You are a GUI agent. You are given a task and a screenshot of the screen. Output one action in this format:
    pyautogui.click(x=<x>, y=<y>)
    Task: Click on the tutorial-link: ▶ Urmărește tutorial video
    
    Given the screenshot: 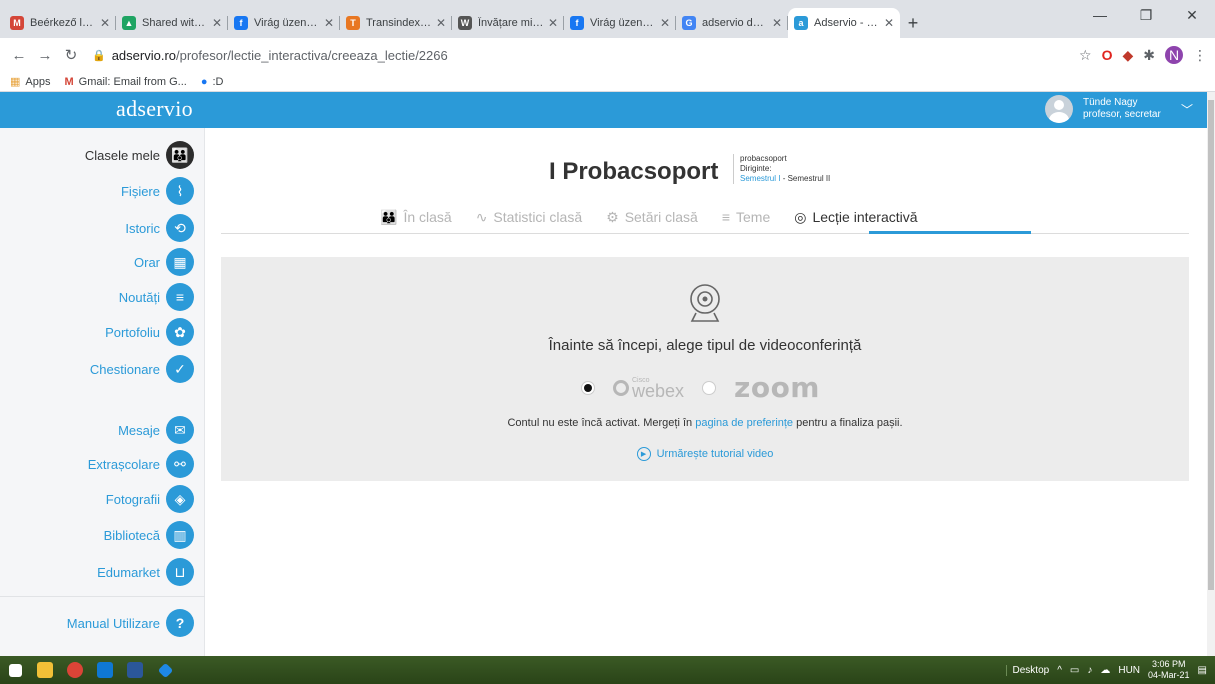 What is the action you would take?
    pyautogui.click(x=705, y=454)
    